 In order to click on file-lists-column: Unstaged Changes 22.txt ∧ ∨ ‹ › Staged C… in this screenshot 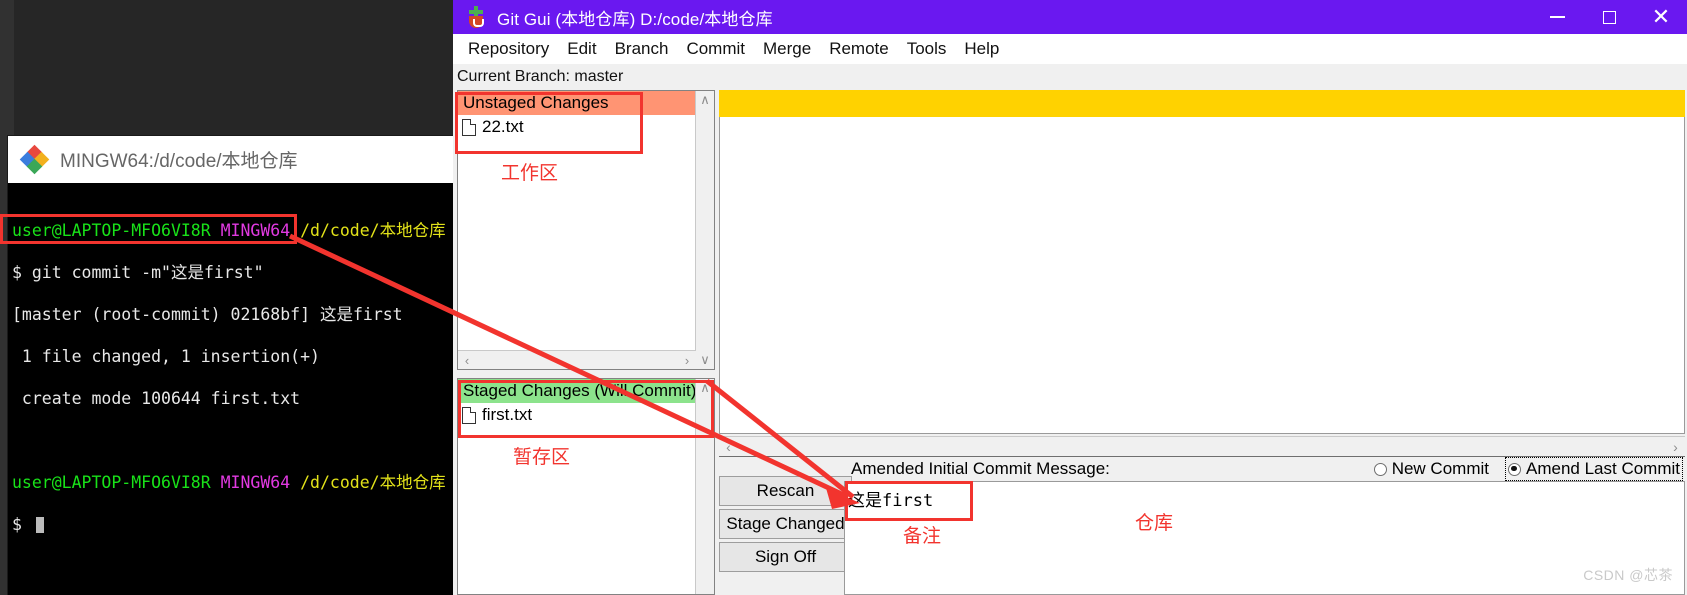, I will do `click(586, 342)`.